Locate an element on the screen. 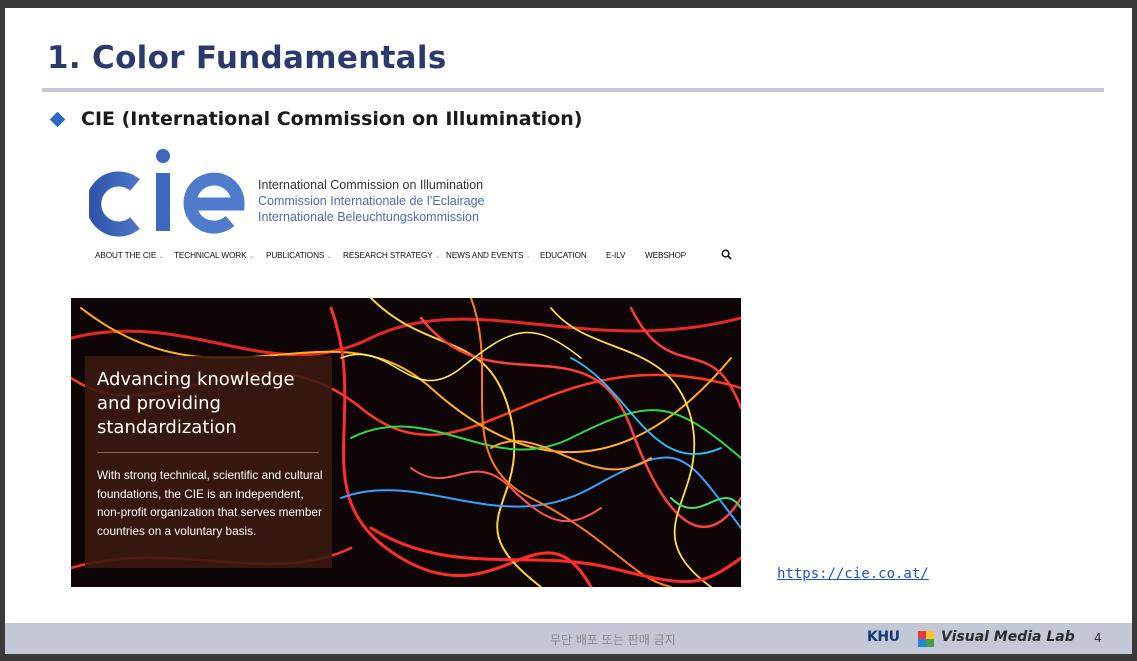 The height and width of the screenshot is (661, 1137). nav-label: RESEARCH STRATEGY is located at coordinates (388, 255).